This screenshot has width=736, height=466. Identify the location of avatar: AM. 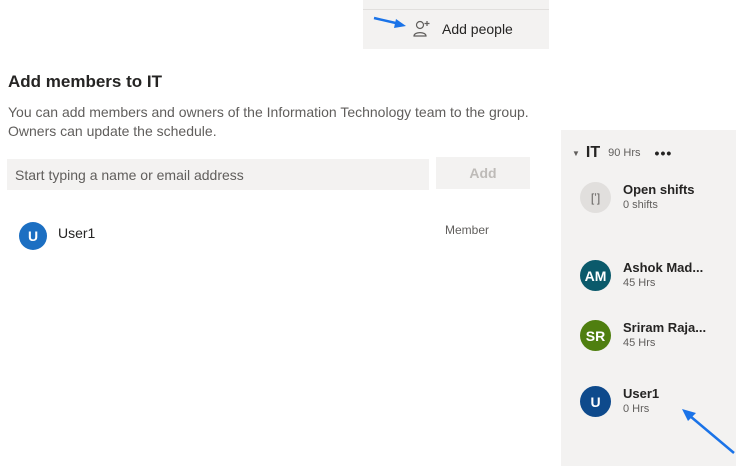
(595, 275).